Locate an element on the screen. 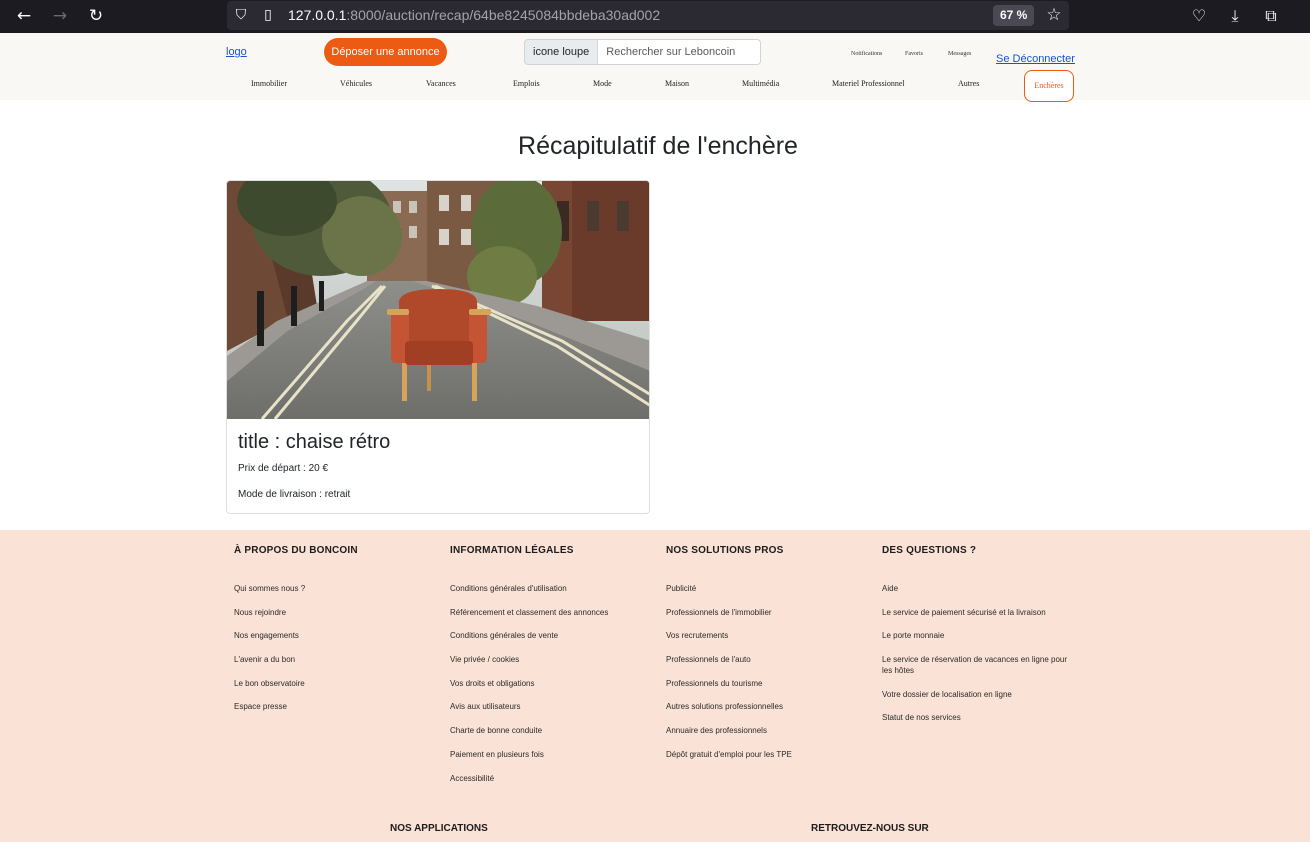 The image size is (1310, 842). category-immobilier: Immobilier is located at coordinates (269, 83).